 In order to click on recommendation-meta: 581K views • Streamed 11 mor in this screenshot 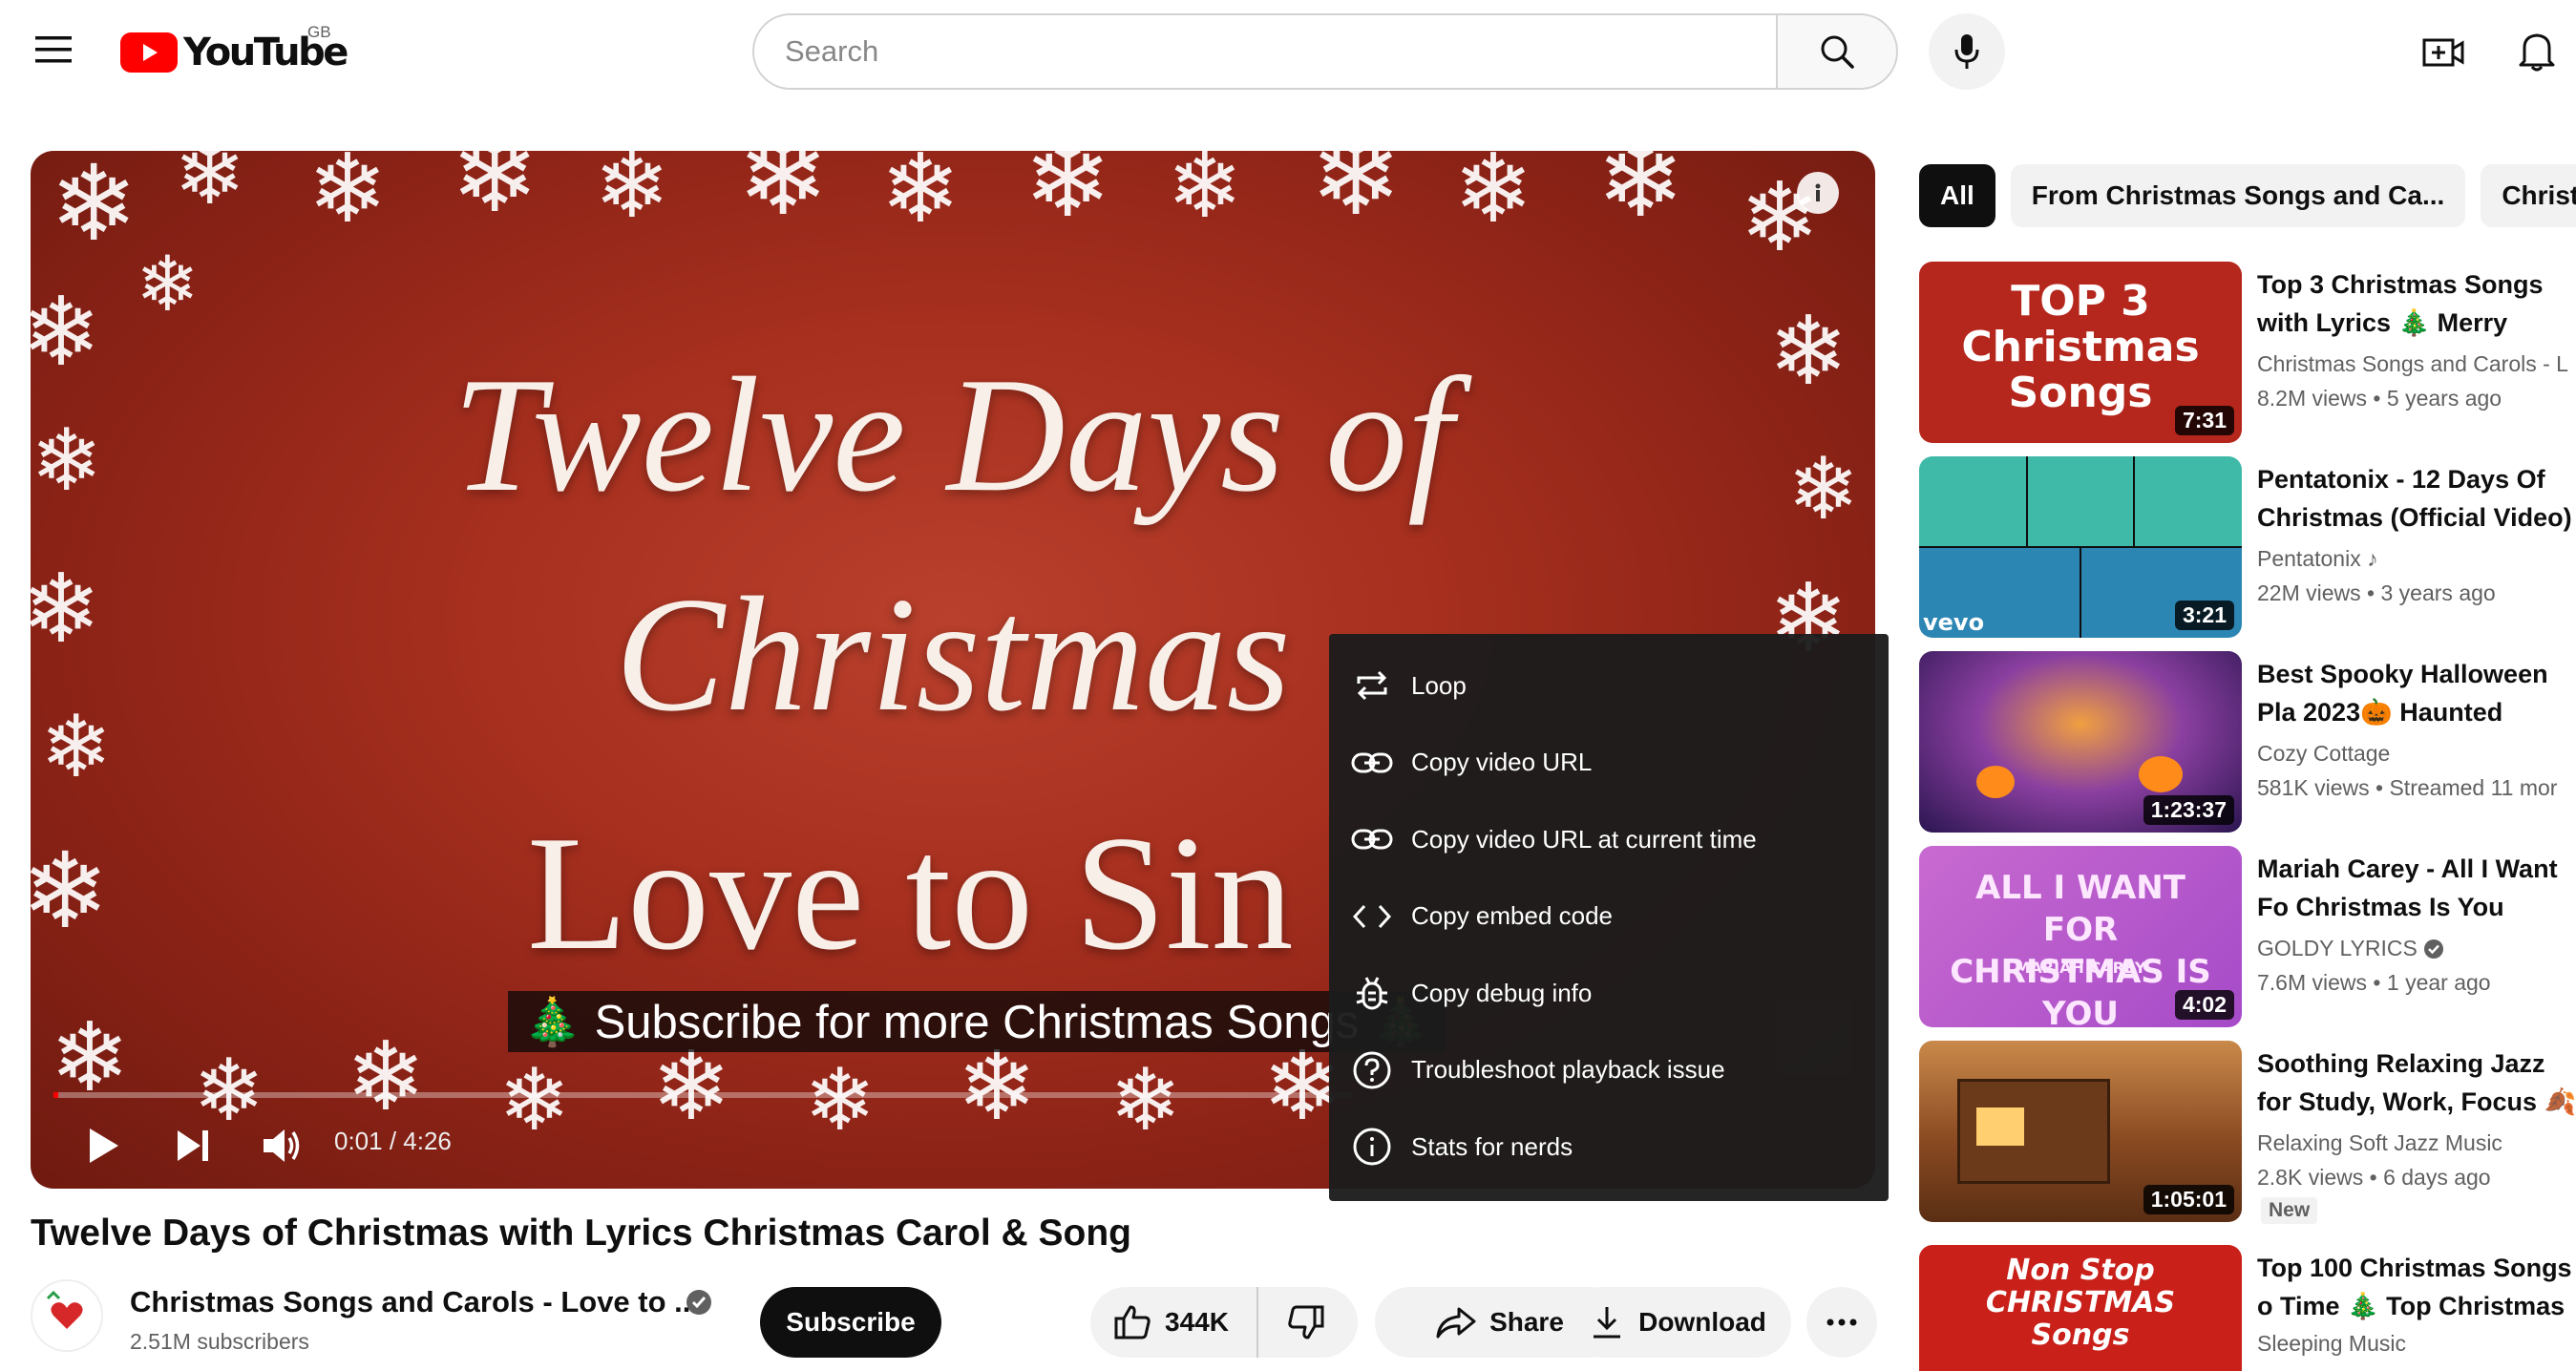, I will do `click(2407, 788)`.